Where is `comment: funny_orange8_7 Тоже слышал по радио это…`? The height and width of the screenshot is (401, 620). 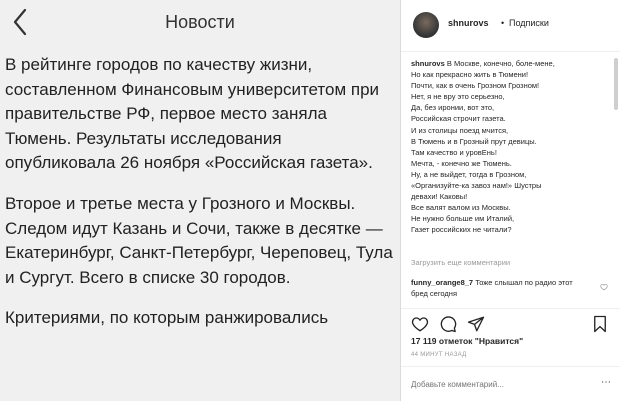
comment: funny_orange8_7 Тоже слышал по радио это… is located at coordinates (501, 288).